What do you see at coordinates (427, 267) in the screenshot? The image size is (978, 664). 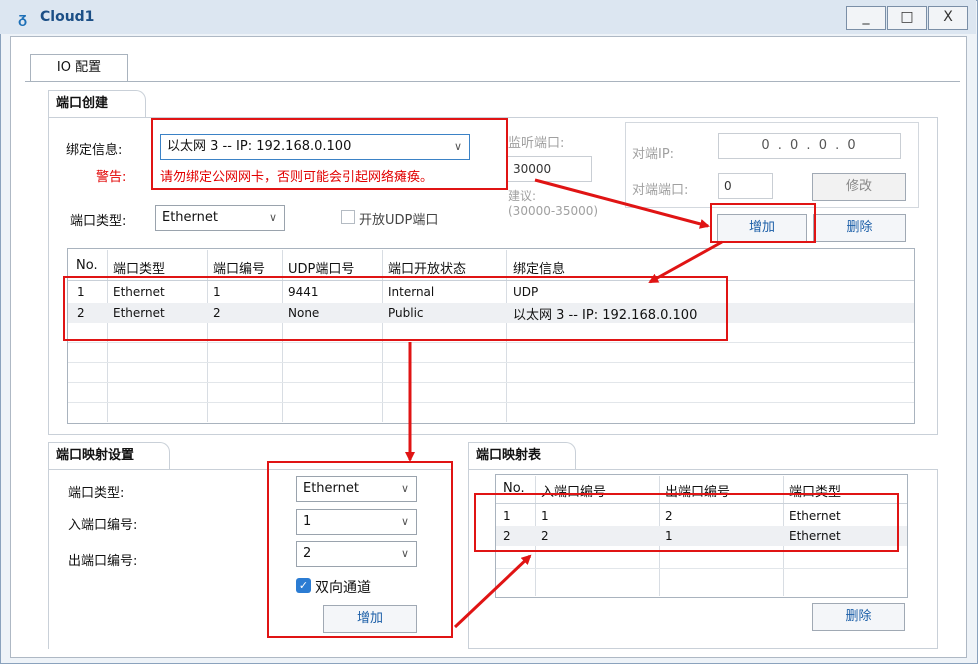 I see `col-header-open-status: 端口开放状态` at bounding box center [427, 267].